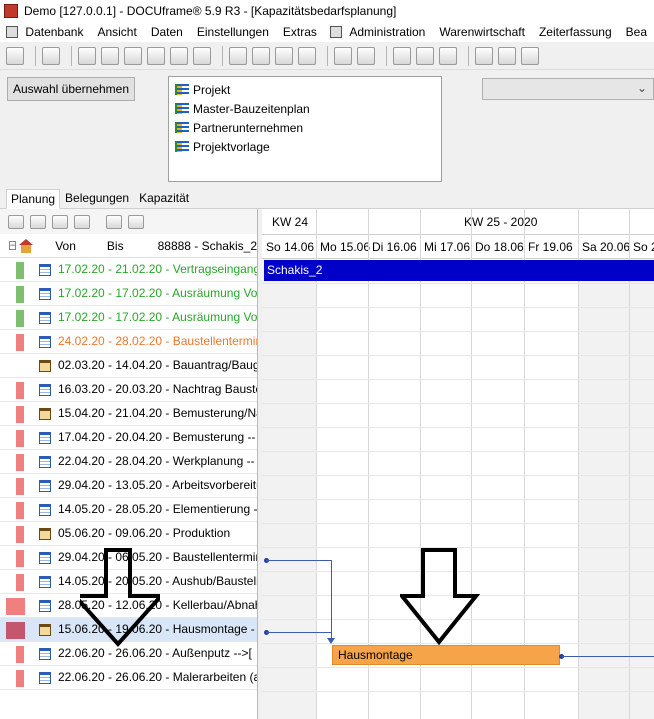  Describe the element at coordinates (425, 55) in the screenshot. I see `zoom-in-icon` at that location.